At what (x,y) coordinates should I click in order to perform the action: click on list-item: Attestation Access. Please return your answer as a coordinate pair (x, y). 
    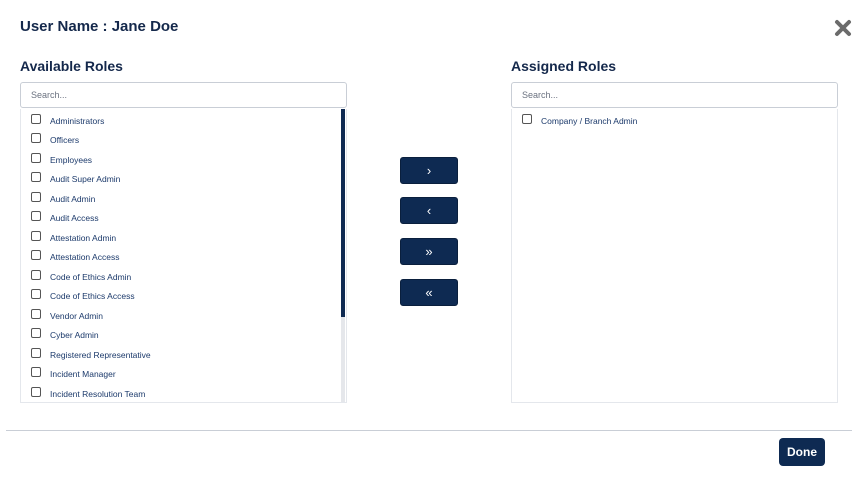
    Looking at the image, I should click on (188, 258).